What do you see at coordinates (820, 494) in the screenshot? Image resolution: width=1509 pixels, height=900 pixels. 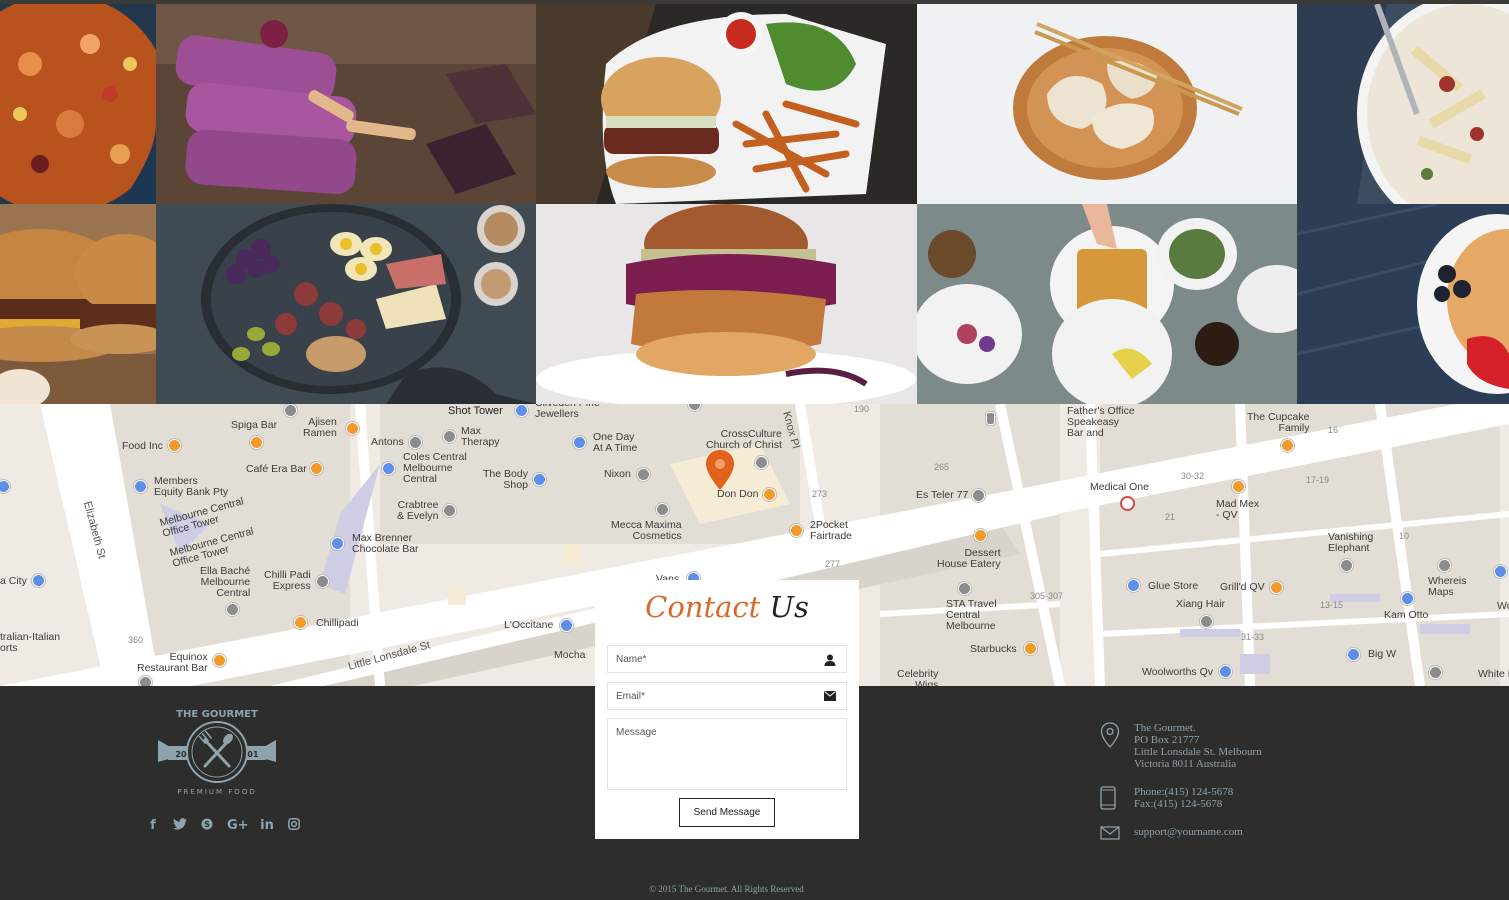 I see `map-number: 273` at bounding box center [820, 494].